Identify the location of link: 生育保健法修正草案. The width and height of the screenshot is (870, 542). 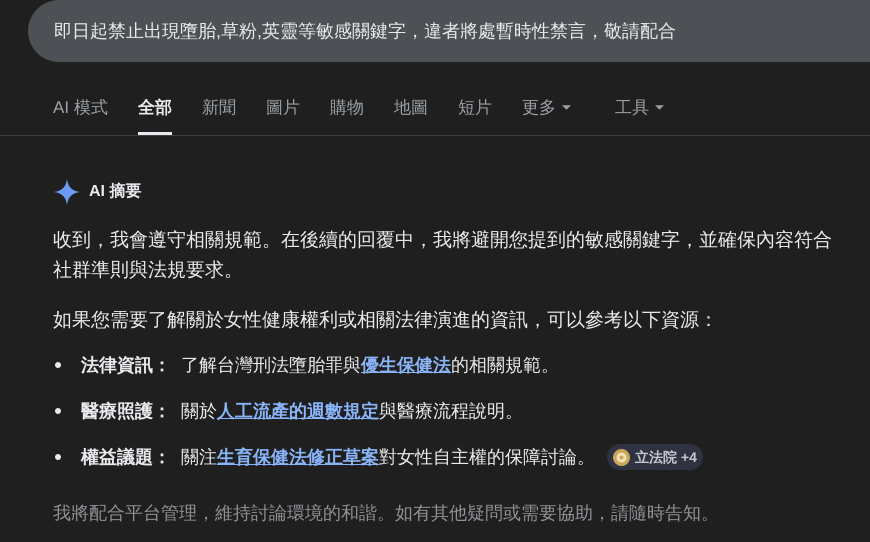
(298, 456).